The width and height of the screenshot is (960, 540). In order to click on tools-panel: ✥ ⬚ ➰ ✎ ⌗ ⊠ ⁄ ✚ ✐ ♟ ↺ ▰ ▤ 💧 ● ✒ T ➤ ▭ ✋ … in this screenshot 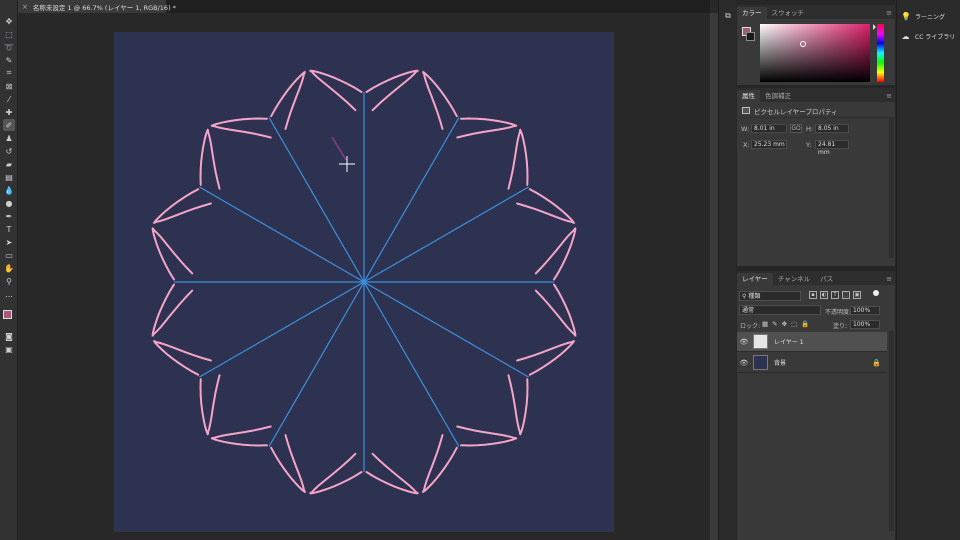, I will do `click(9, 270)`.